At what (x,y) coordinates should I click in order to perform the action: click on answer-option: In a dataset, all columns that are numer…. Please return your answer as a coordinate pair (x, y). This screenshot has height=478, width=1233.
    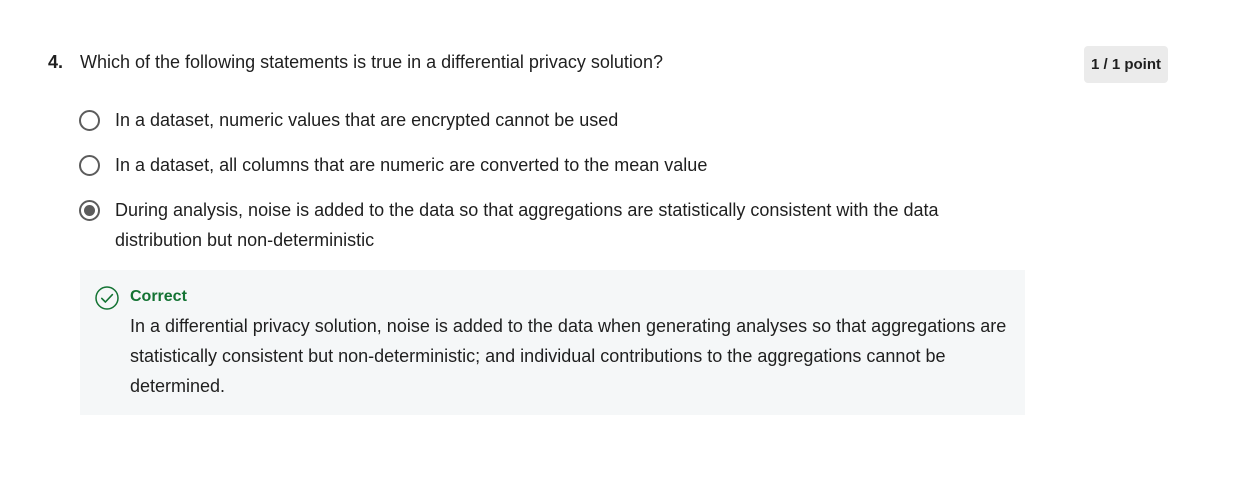
    Looking at the image, I should click on (543, 167).